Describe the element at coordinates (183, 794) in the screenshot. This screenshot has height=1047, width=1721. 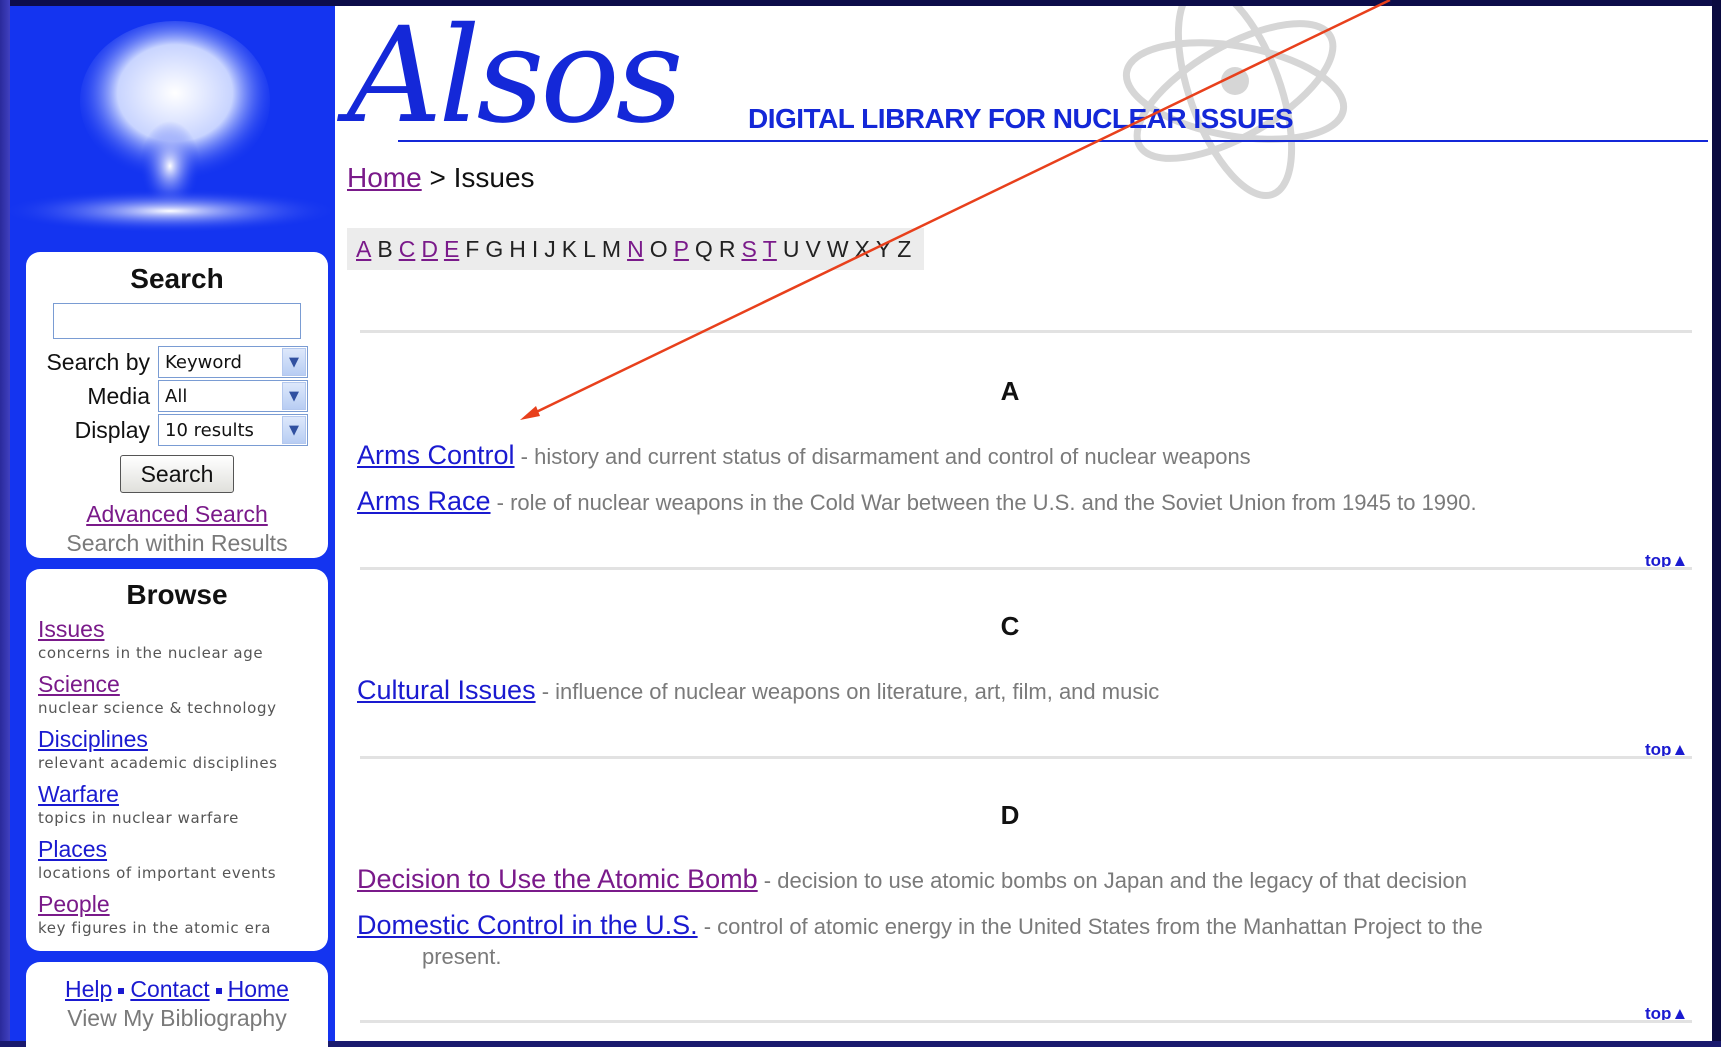
I see `browse-link-warfare: Warfare` at that location.